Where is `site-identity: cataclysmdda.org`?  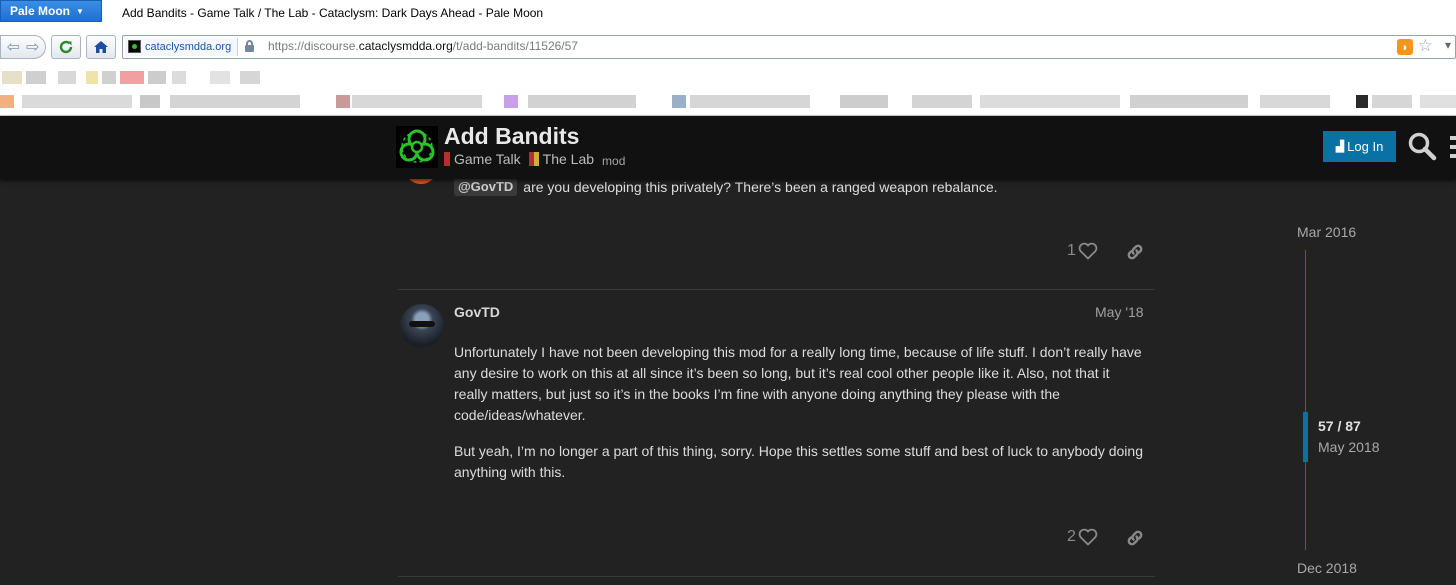
site-identity: cataclysmdda.org is located at coordinates (182, 47).